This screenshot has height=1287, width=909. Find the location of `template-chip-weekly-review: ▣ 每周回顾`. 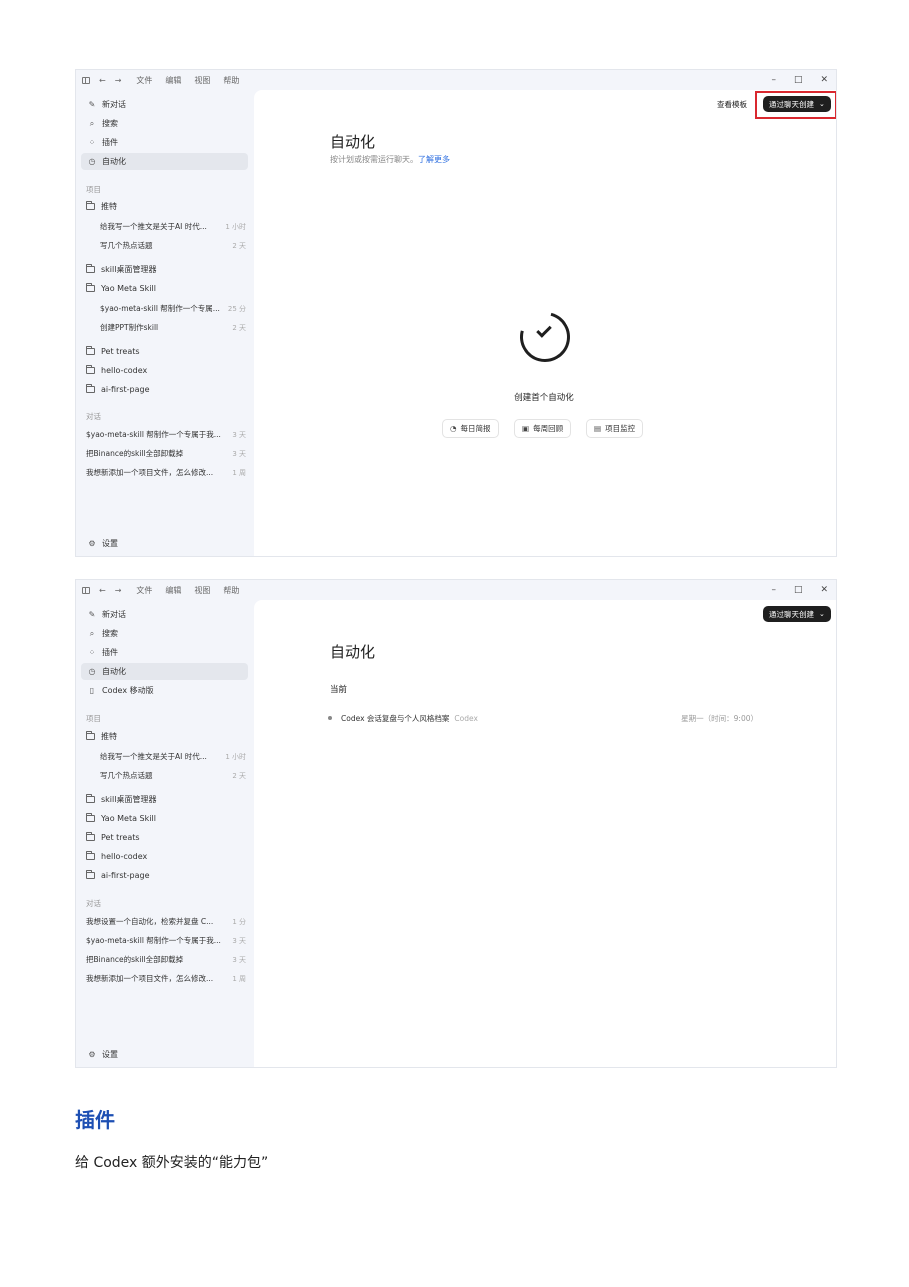

template-chip-weekly-review: ▣ 每周回顾 is located at coordinates (543, 428).